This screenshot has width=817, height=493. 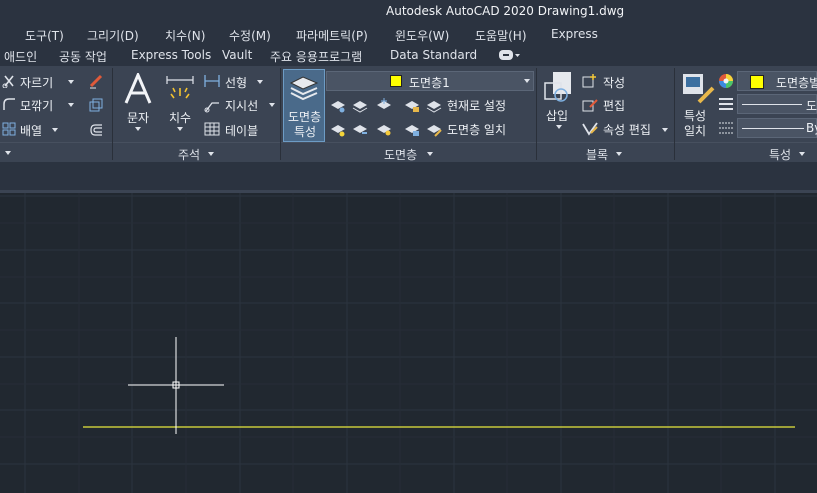 What do you see at coordinates (811, 128) in the screenshot?
I see `lineweight-value: By` at bounding box center [811, 128].